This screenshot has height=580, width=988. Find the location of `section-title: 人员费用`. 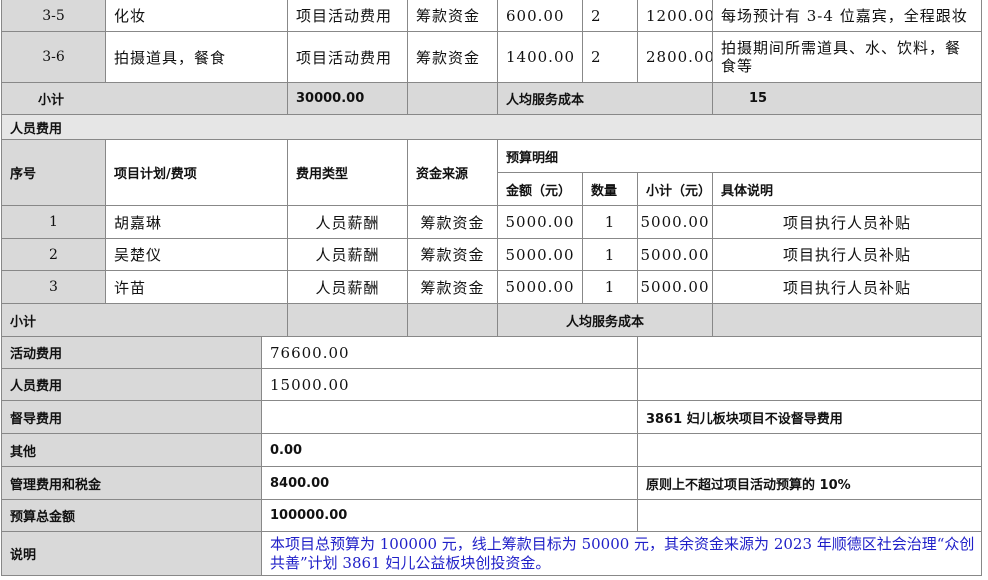

section-title: 人员费用 is located at coordinates (491, 127).